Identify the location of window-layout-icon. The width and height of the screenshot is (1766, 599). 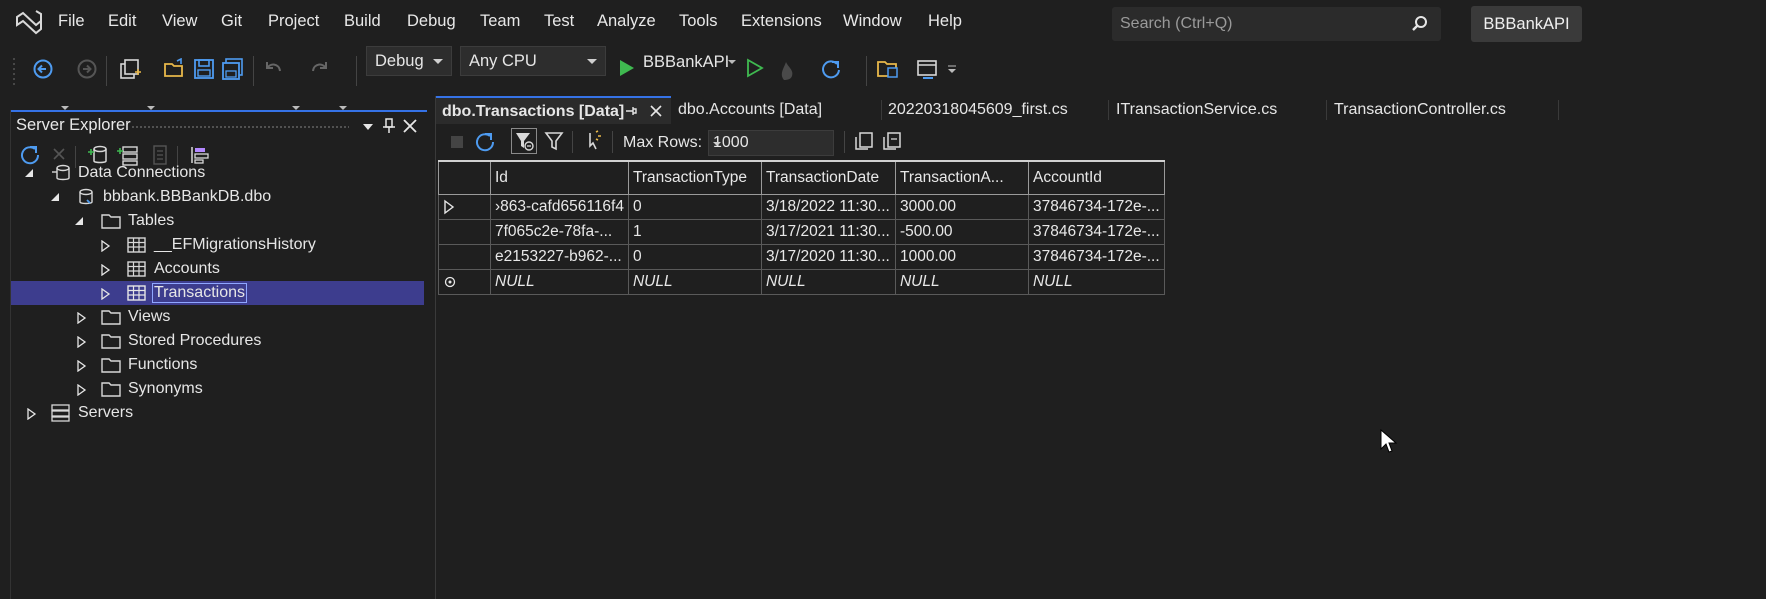
(928, 69).